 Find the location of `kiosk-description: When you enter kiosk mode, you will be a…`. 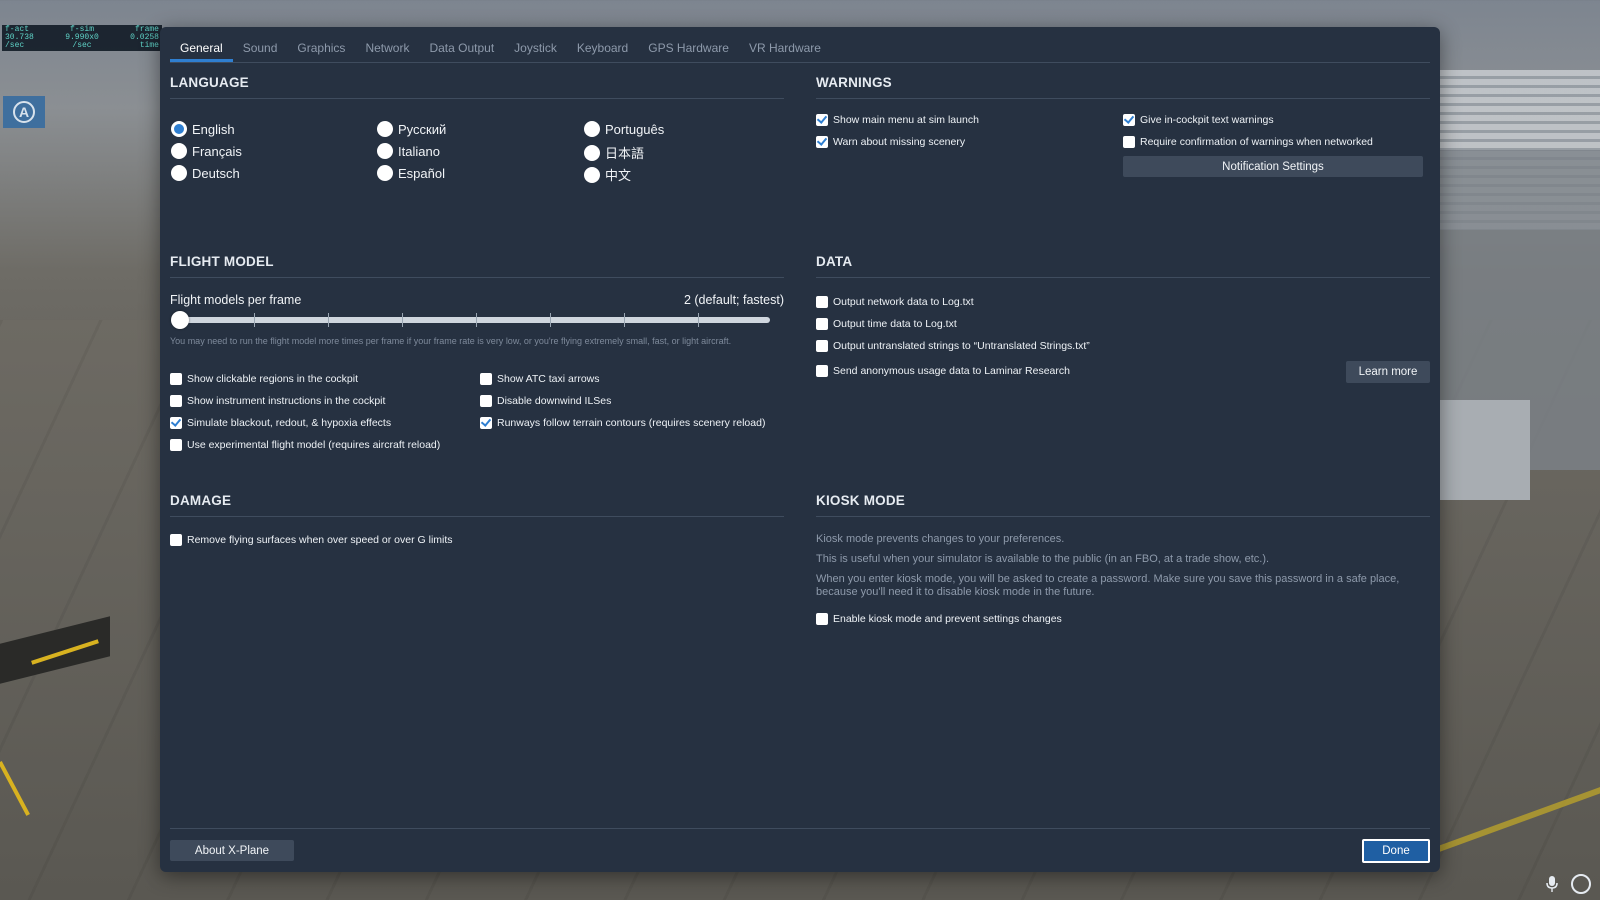

kiosk-description: When you enter kiosk mode, you will be a… is located at coordinates (1108, 585).